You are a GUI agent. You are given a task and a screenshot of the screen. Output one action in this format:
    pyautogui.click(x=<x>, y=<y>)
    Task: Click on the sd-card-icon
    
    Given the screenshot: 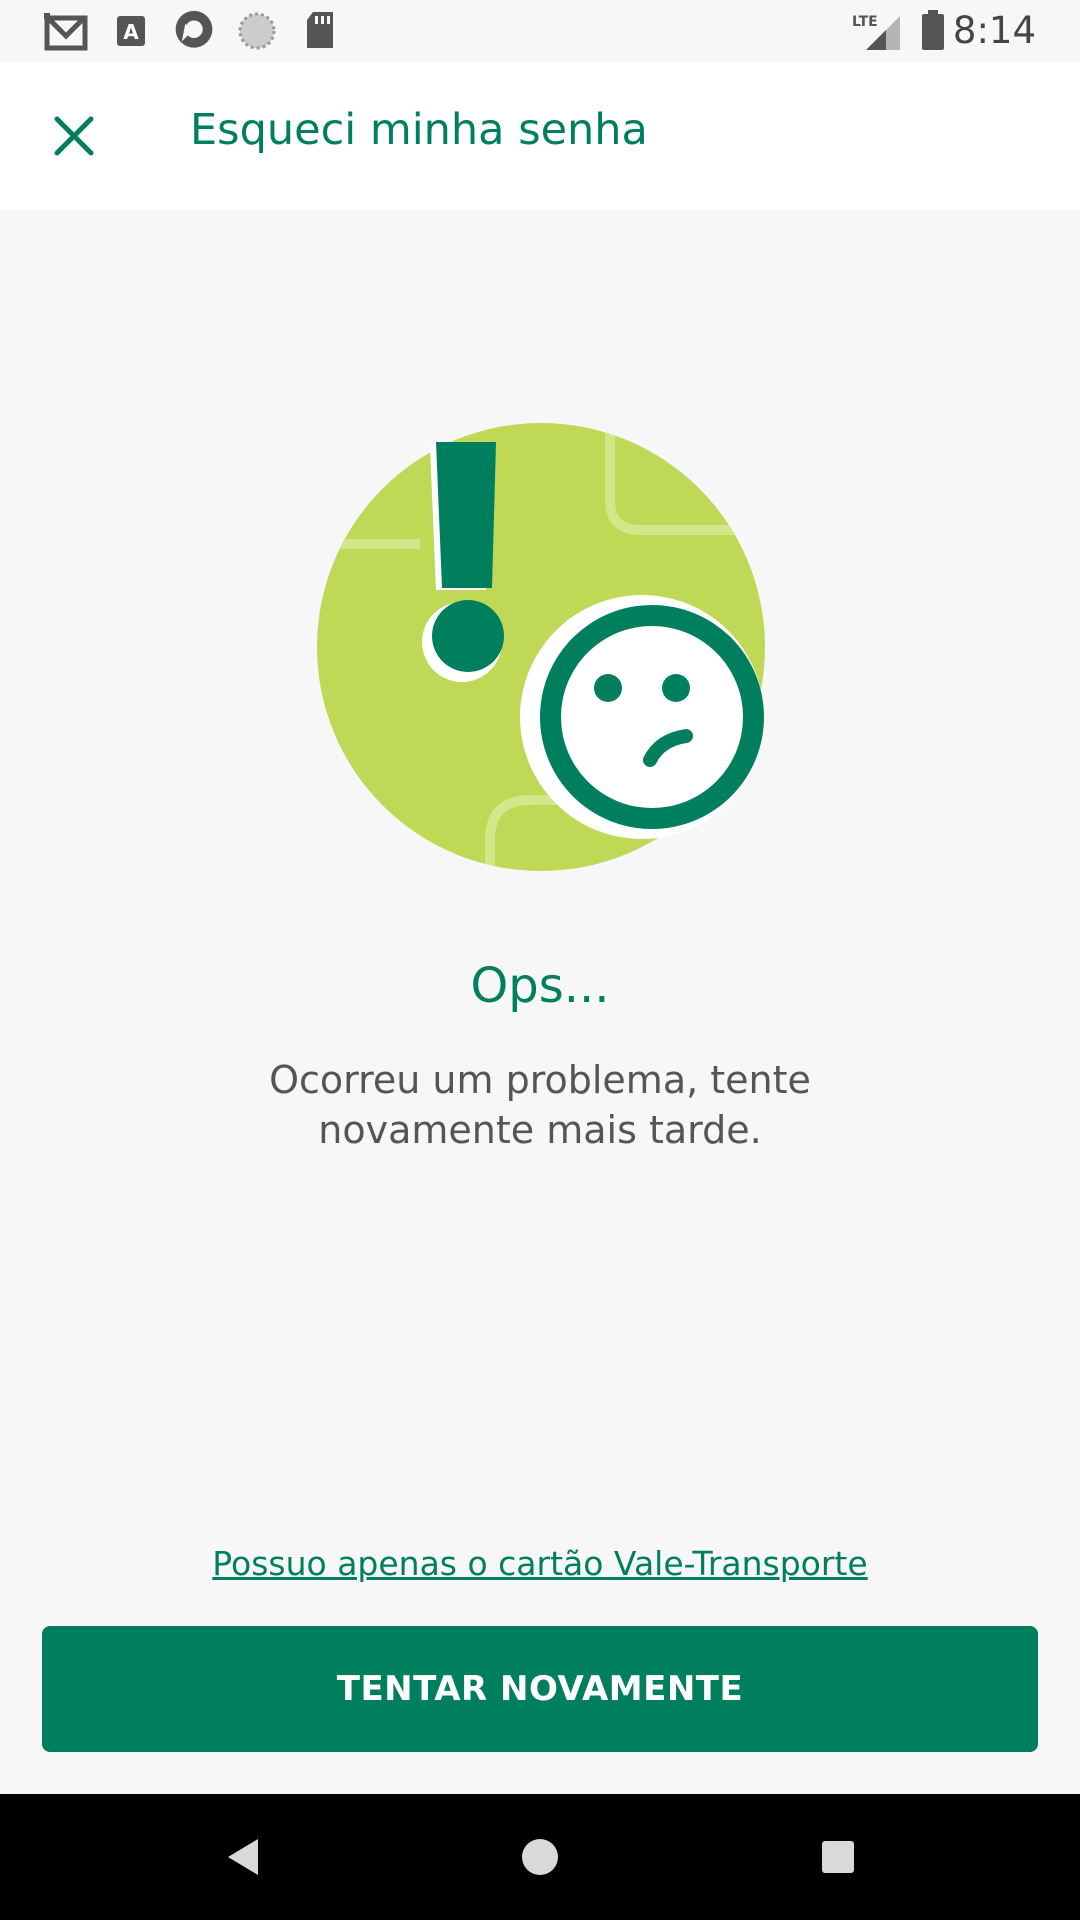 What is the action you would take?
    pyautogui.click(x=320, y=30)
    